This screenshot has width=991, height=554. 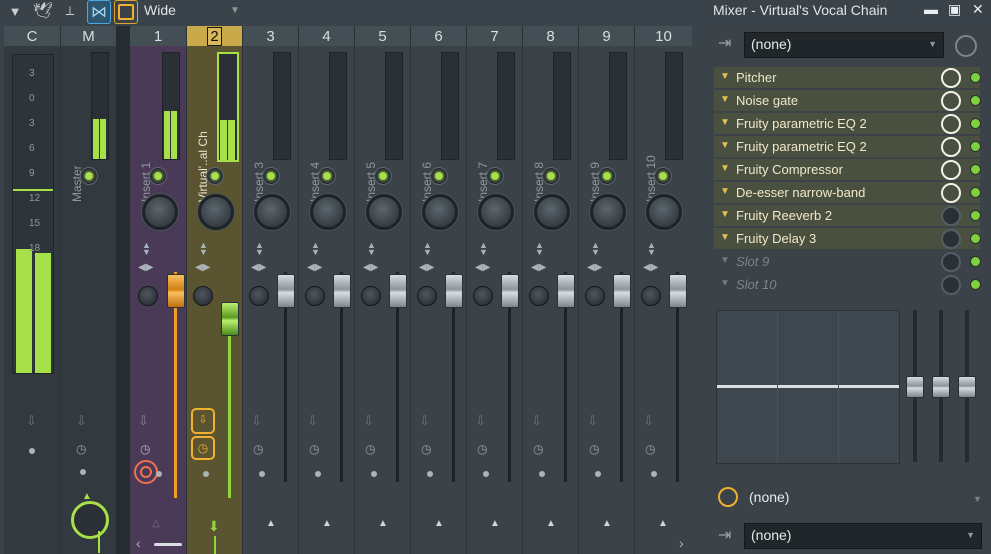 What do you see at coordinates (801, 146) in the screenshot?
I see `fx-slot-name: Fruity parametric EQ 2` at bounding box center [801, 146].